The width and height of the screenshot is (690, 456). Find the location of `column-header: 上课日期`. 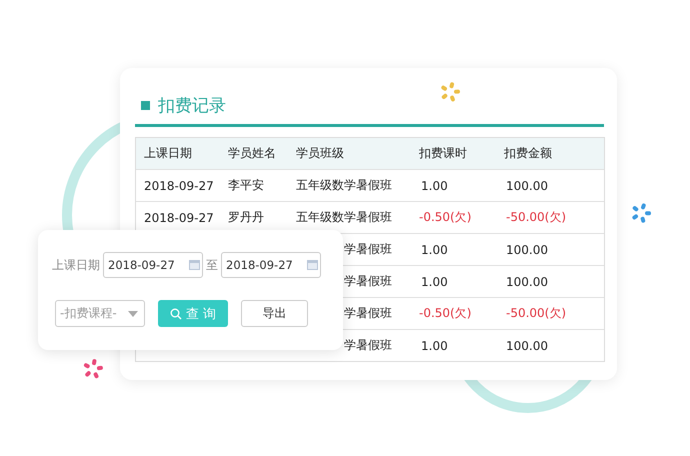

column-header: 上课日期 is located at coordinates (168, 153).